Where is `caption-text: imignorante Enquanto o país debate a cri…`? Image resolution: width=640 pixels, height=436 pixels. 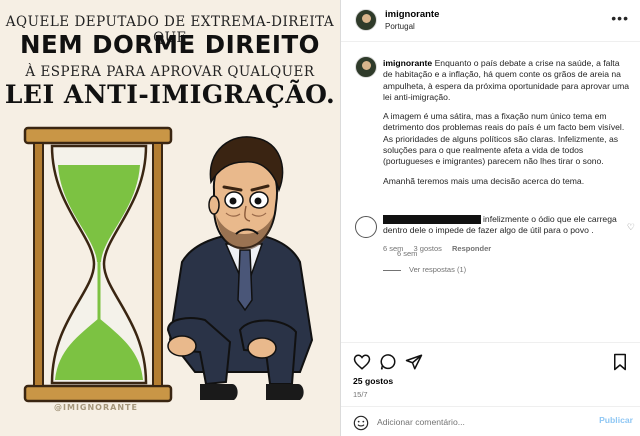 caption-text: imignorante Enquanto o país debate a cri… is located at coordinates (506, 126).